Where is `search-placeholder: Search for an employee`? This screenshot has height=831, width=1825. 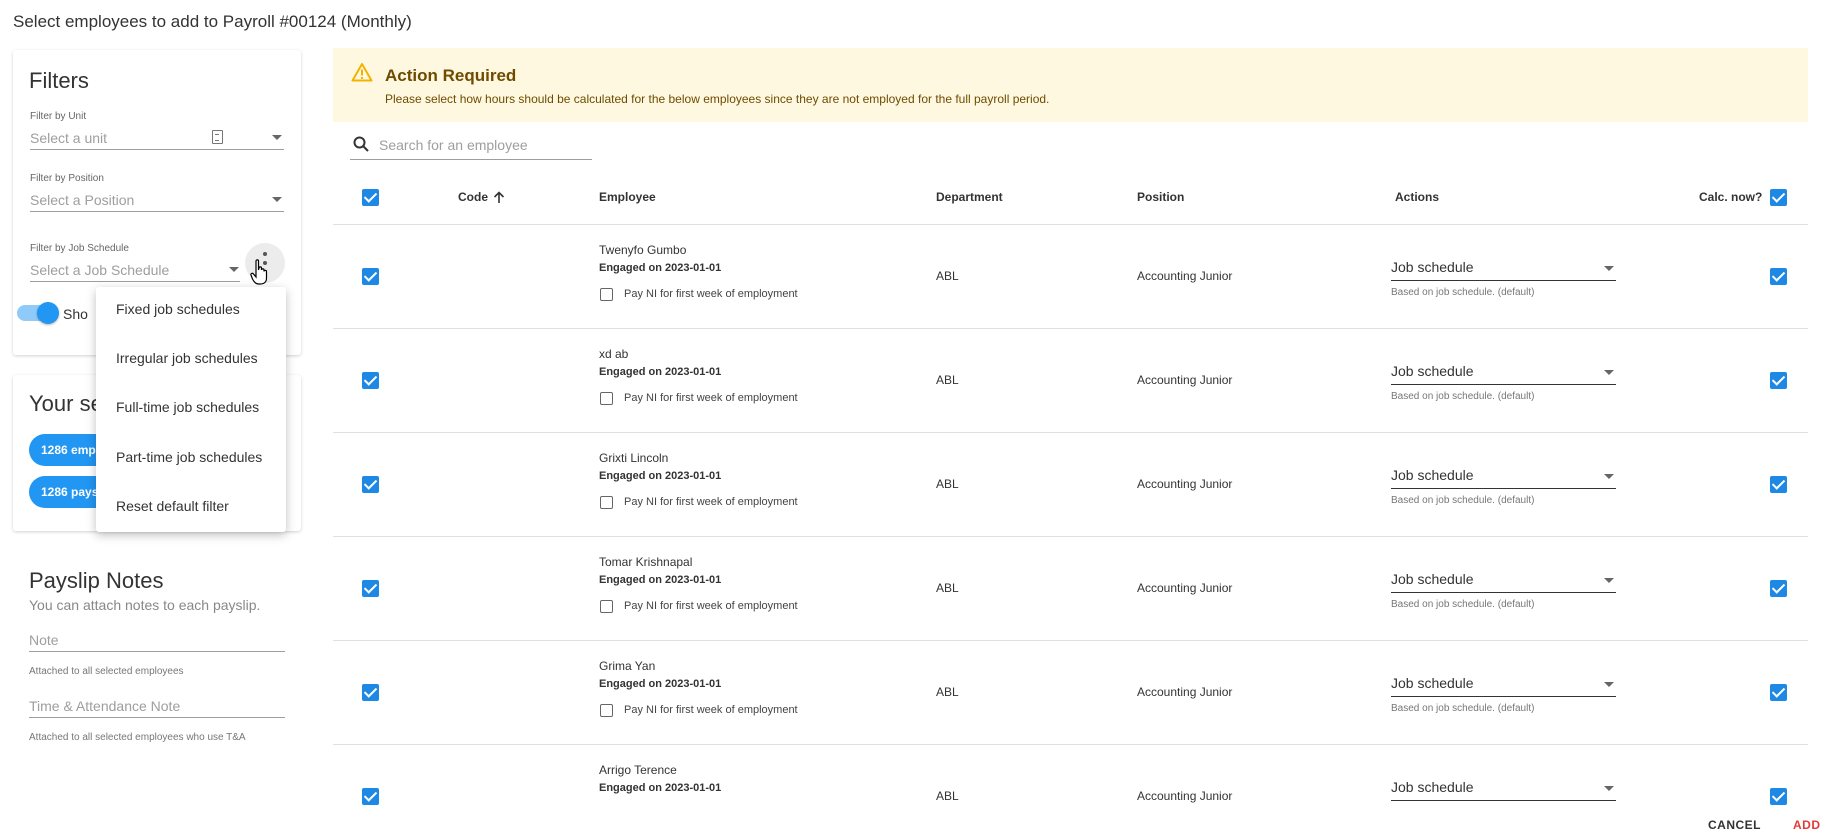 search-placeholder: Search for an employee is located at coordinates (453, 145).